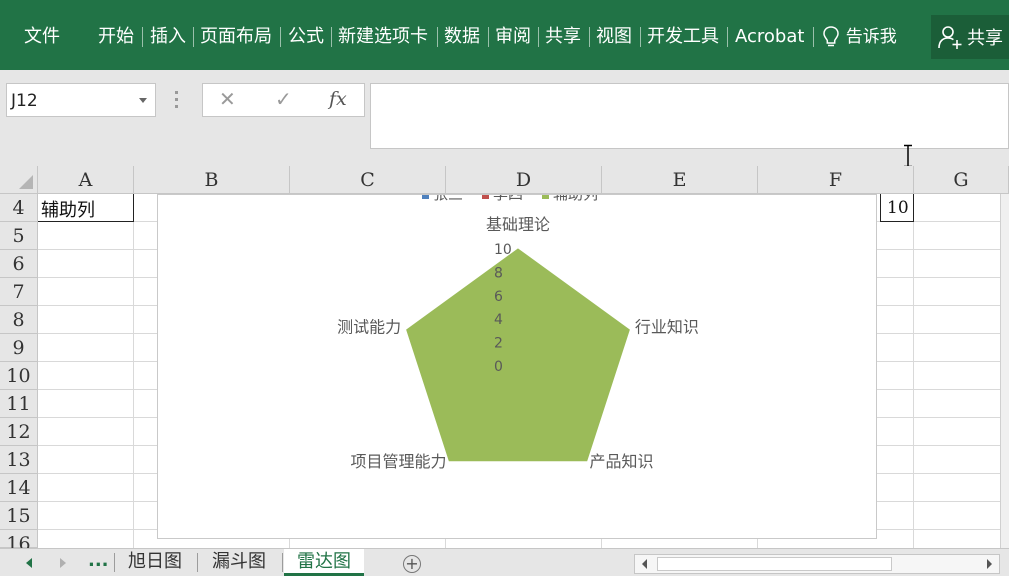 Image resolution: width=1009 pixels, height=576 pixels. Describe the element at coordinates (42, 37) in the screenshot. I see `tab-file: 文件` at that location.